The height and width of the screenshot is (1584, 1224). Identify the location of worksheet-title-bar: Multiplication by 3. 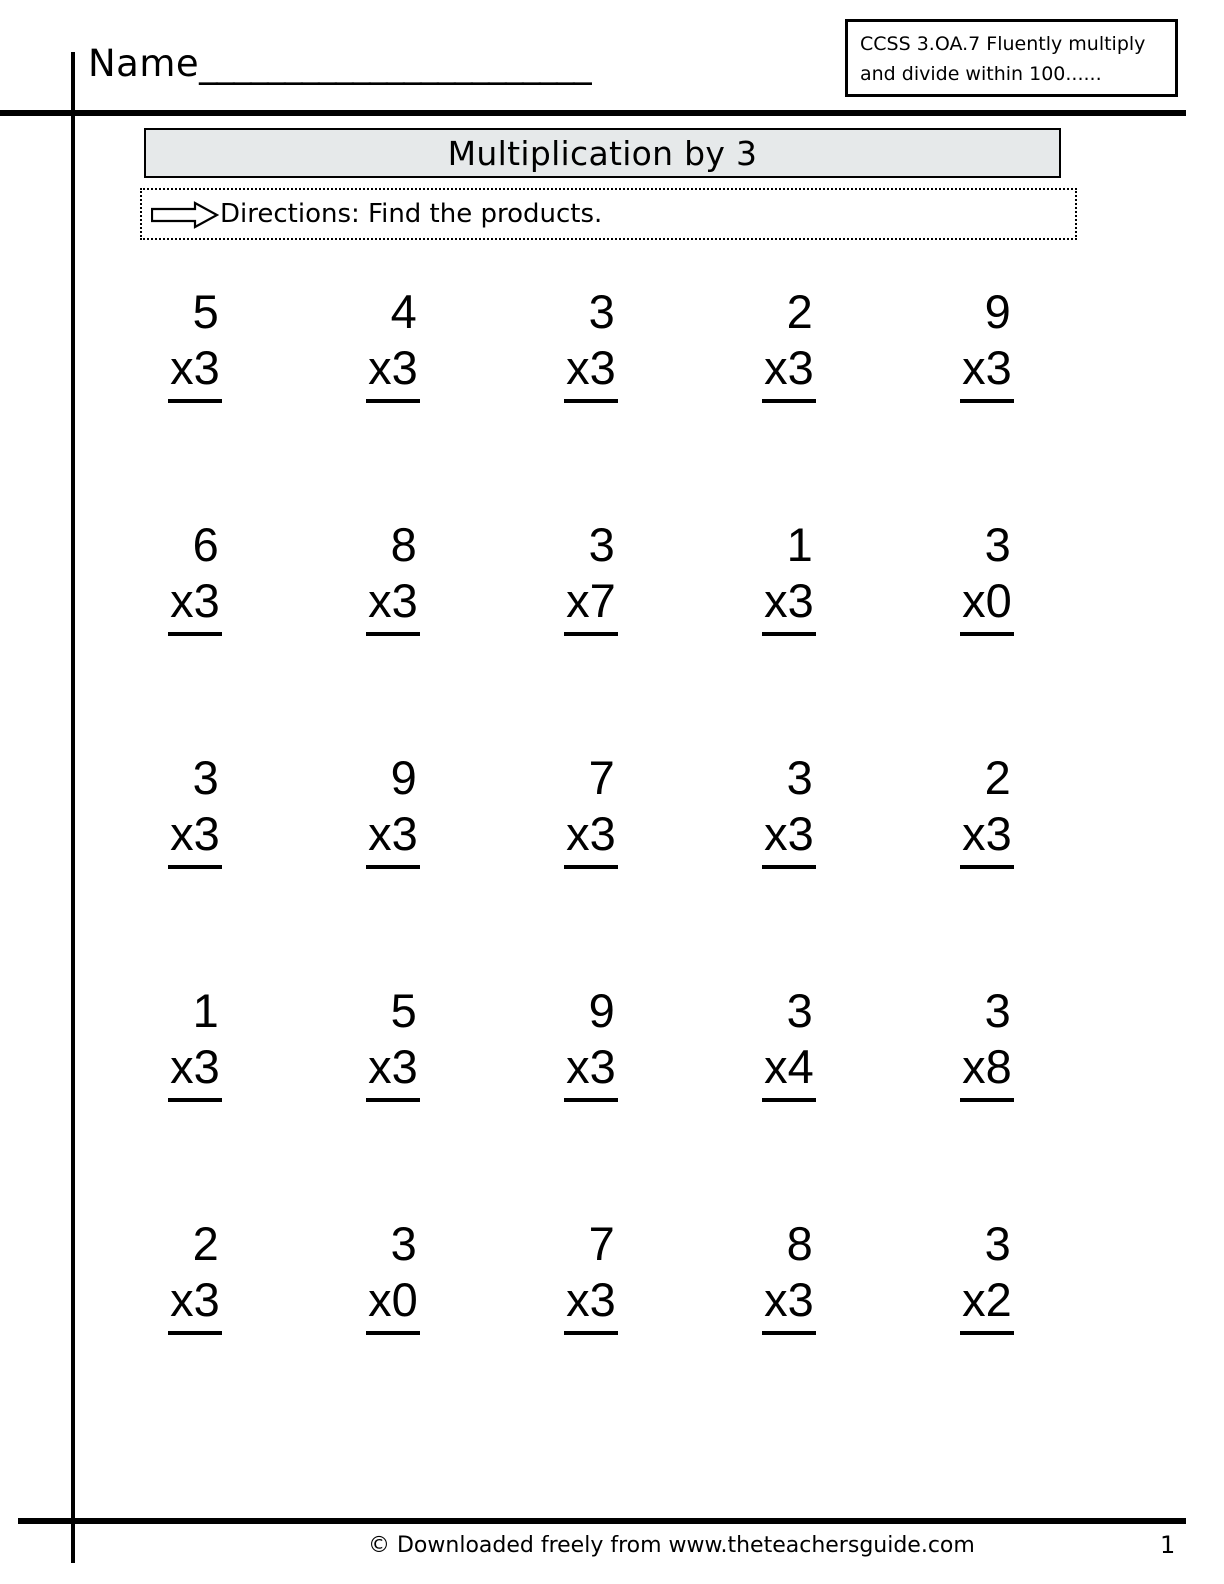
(602, 153).